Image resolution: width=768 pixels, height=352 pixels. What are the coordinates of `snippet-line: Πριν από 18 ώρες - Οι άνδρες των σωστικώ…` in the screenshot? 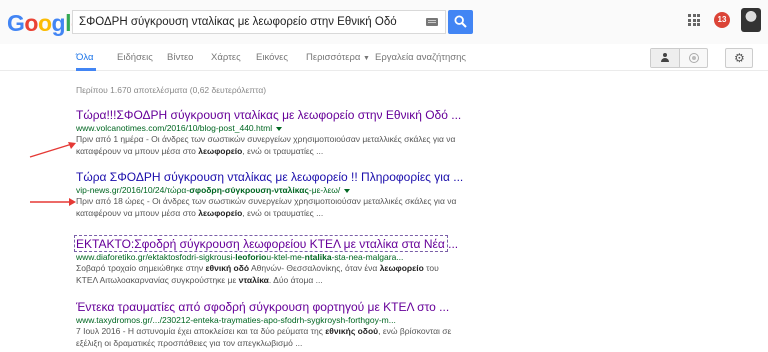 It's located at (266, 201).